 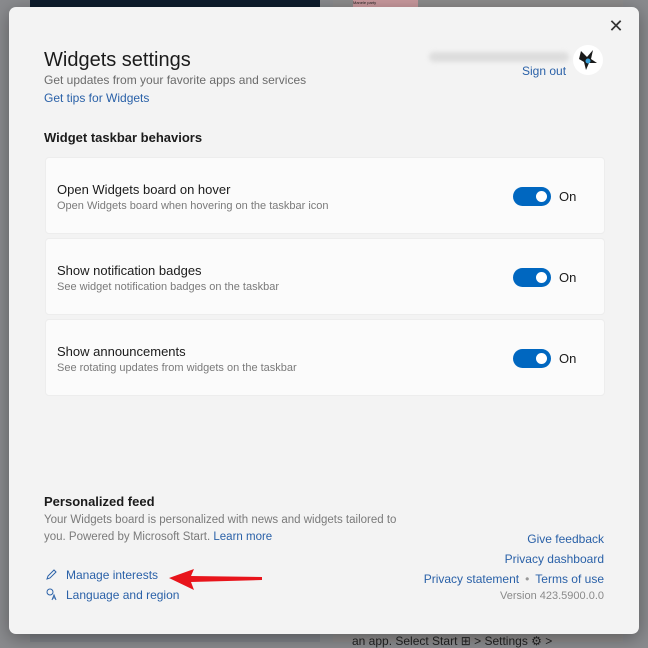 What do you see at coordinates (554, 559) in the screenshot?
I see `privacy-dashboard-link: Privacy dashboard` at bounding box center [554, 559].